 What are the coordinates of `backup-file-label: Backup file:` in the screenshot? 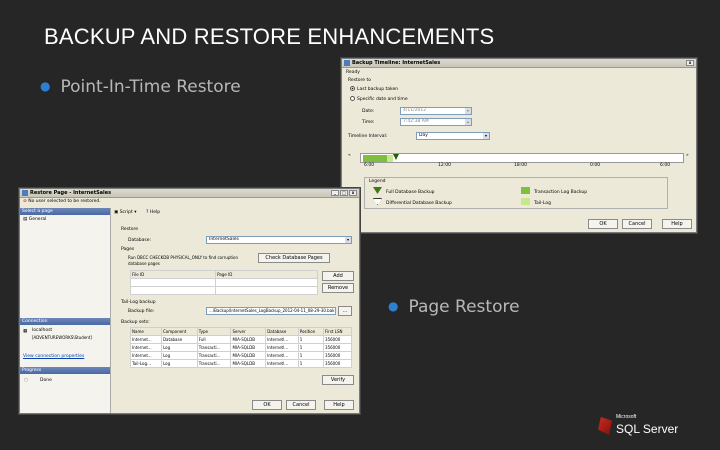 It's located at (141, 311).